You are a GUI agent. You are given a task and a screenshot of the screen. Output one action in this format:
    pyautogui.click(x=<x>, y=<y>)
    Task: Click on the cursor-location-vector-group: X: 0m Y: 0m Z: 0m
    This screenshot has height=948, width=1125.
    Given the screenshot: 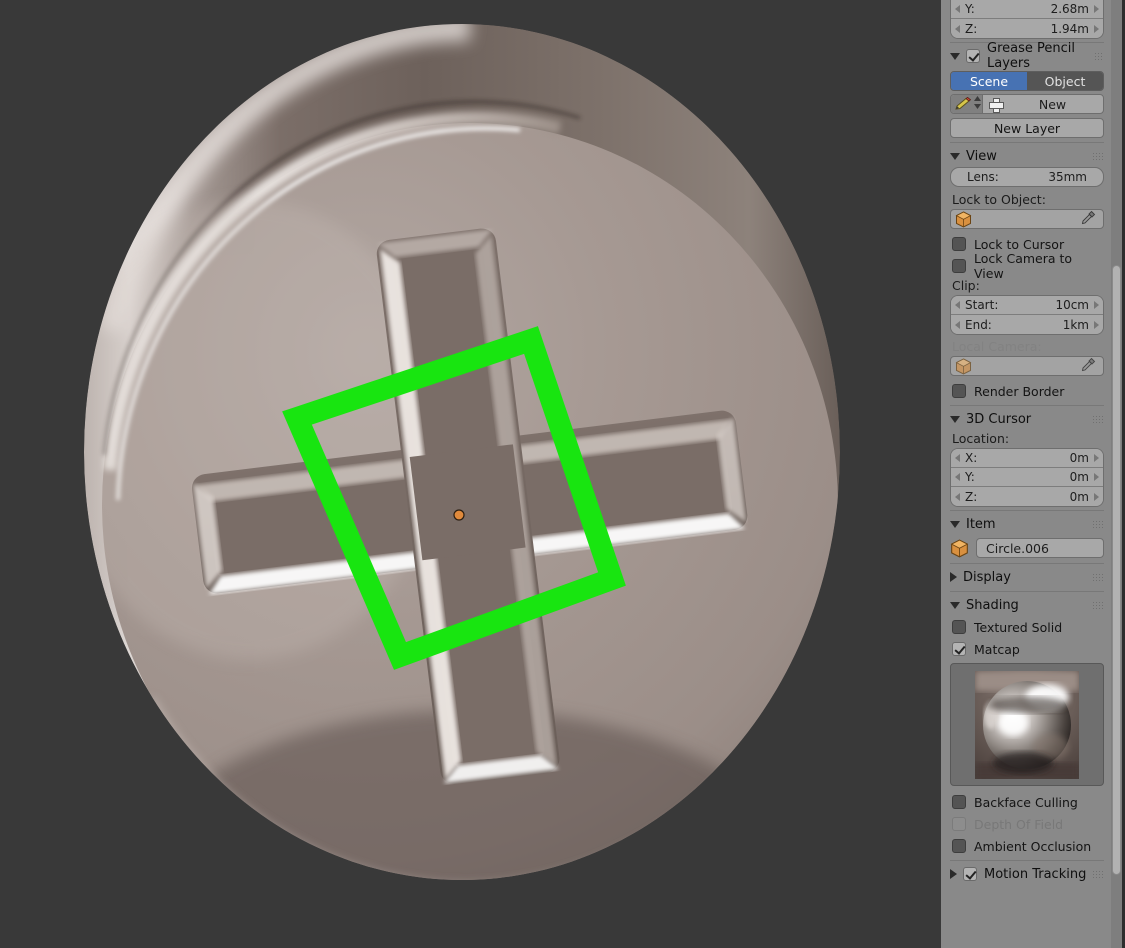 What is the action you would take?
    pyautogui.click(x=1027, y=477)
    